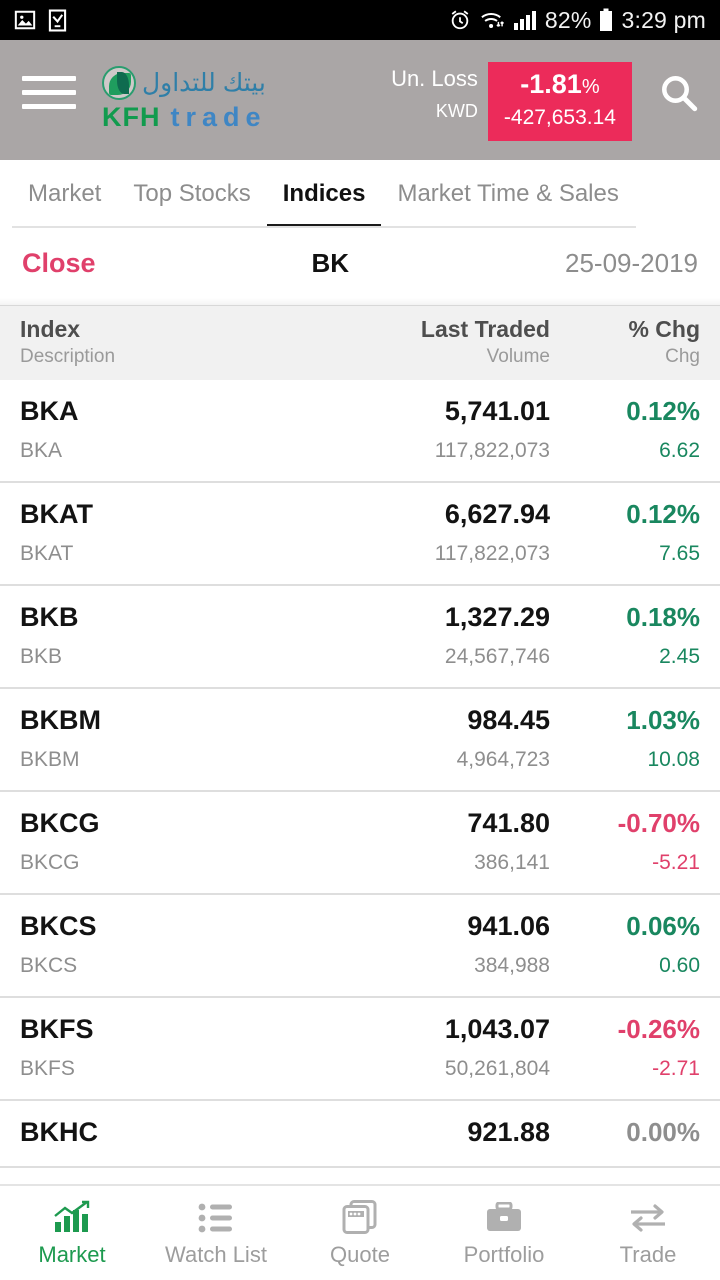 The image size is (720, 1280). I want to click on row-pct-change: -0.70%, so click(658, 823).